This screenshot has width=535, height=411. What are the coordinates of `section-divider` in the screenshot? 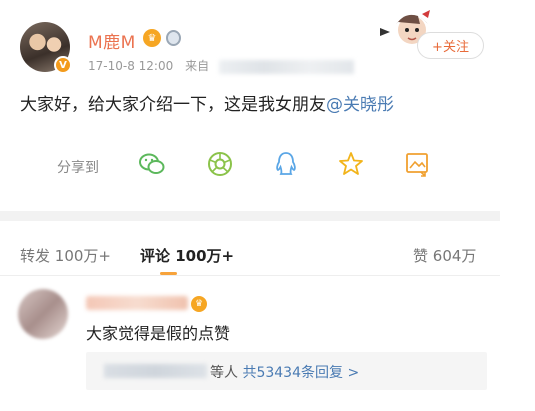 It's located at (250, 216).